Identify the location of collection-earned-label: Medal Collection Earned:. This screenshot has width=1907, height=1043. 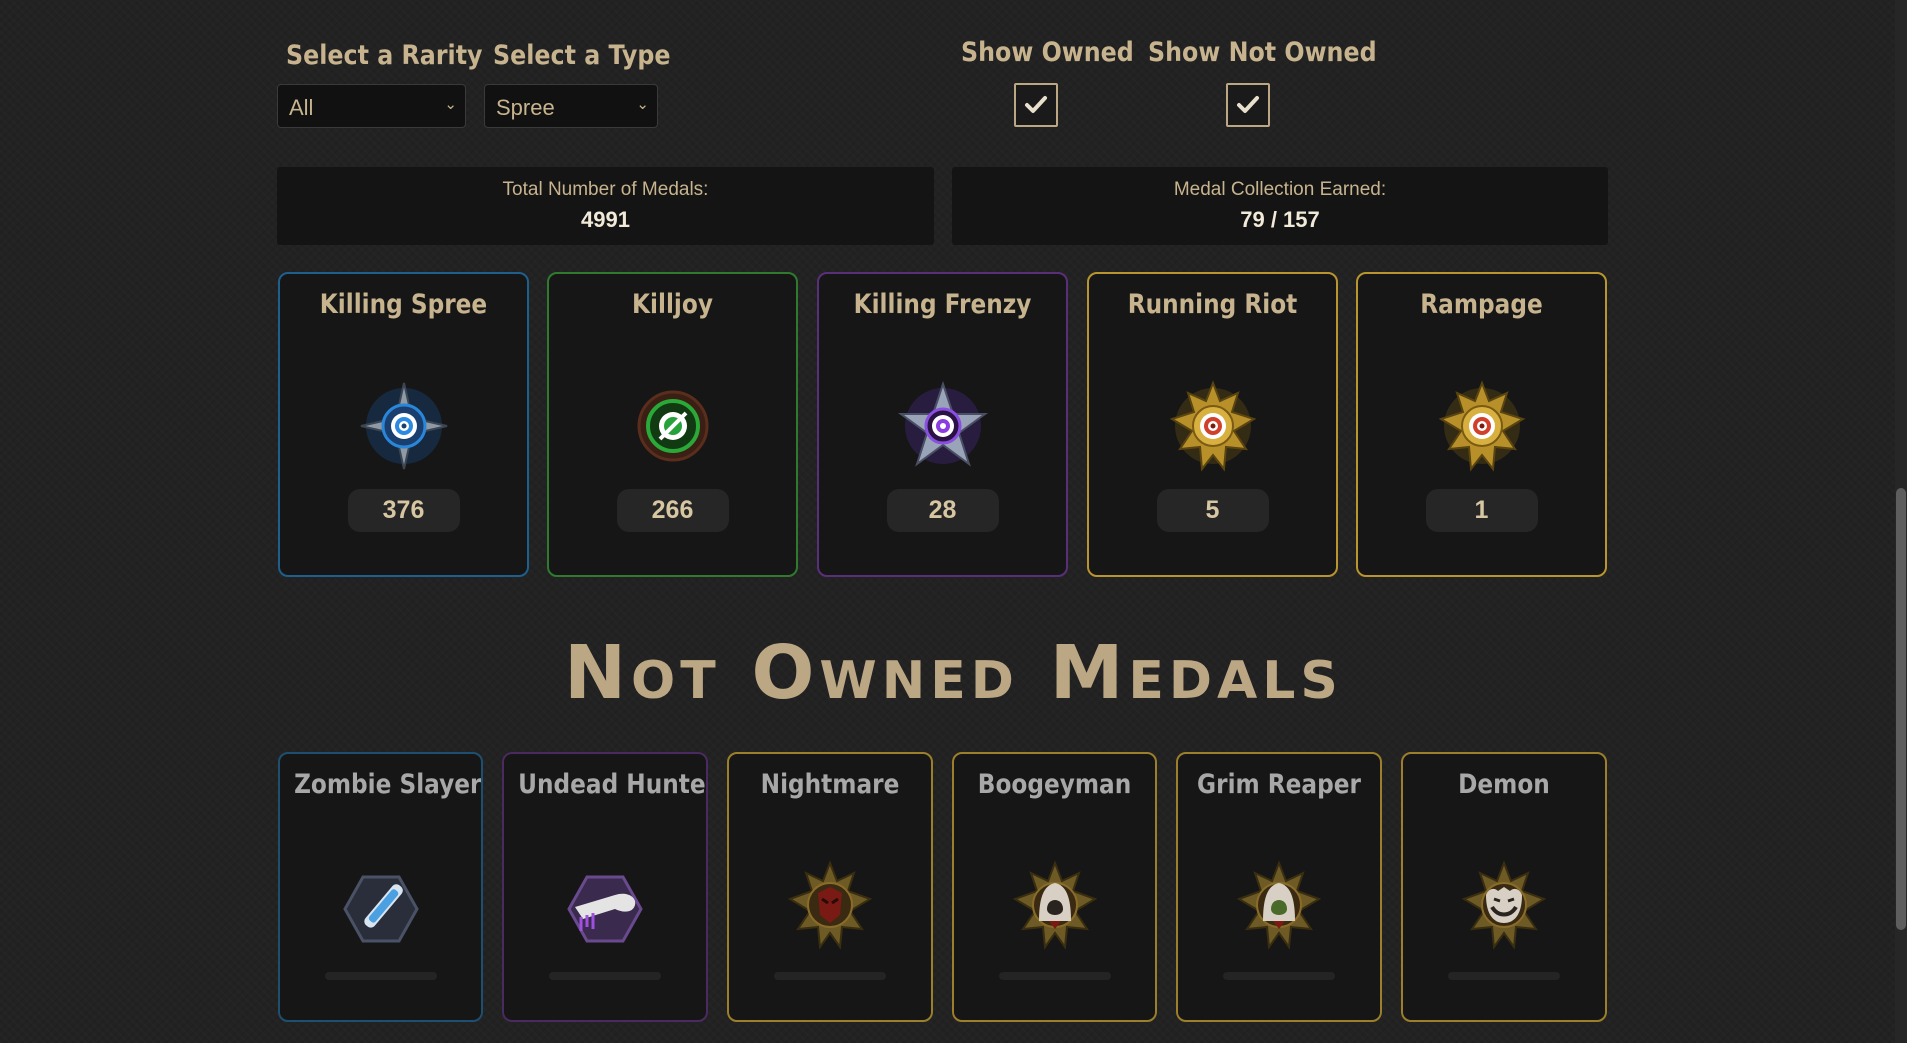
(1280, 189).